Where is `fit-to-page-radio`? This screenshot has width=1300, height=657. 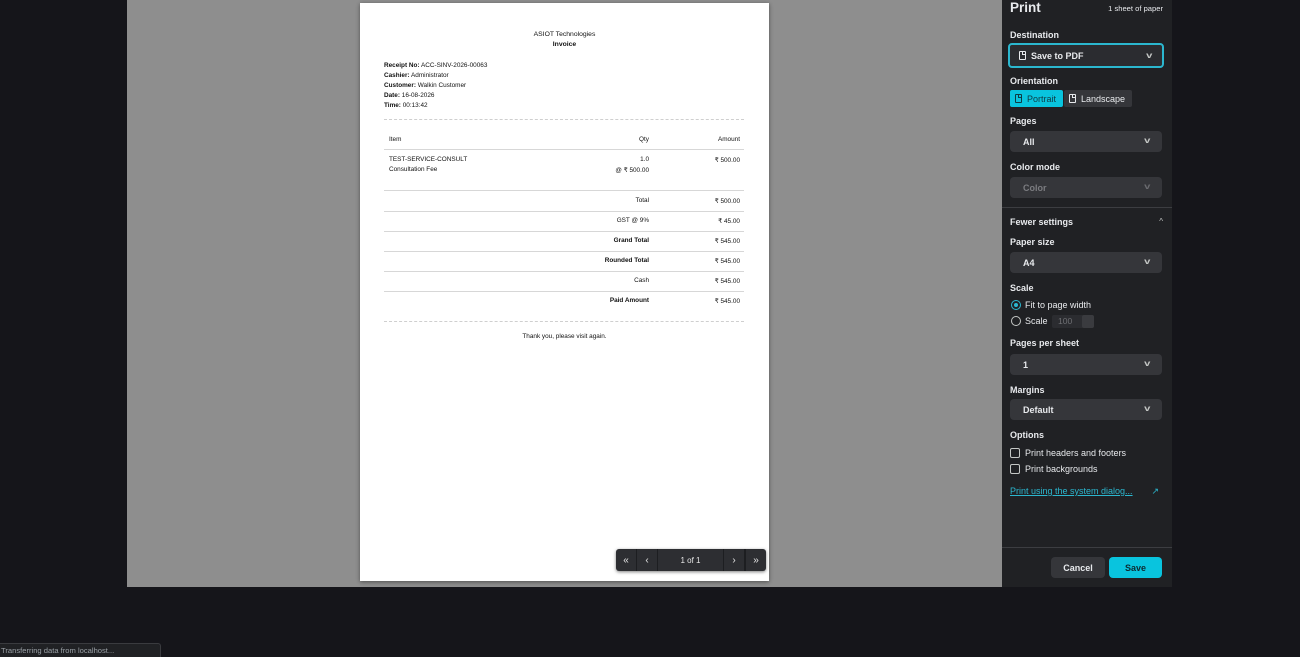
fit-to-page-radio is located at coordinates (1016, 305).